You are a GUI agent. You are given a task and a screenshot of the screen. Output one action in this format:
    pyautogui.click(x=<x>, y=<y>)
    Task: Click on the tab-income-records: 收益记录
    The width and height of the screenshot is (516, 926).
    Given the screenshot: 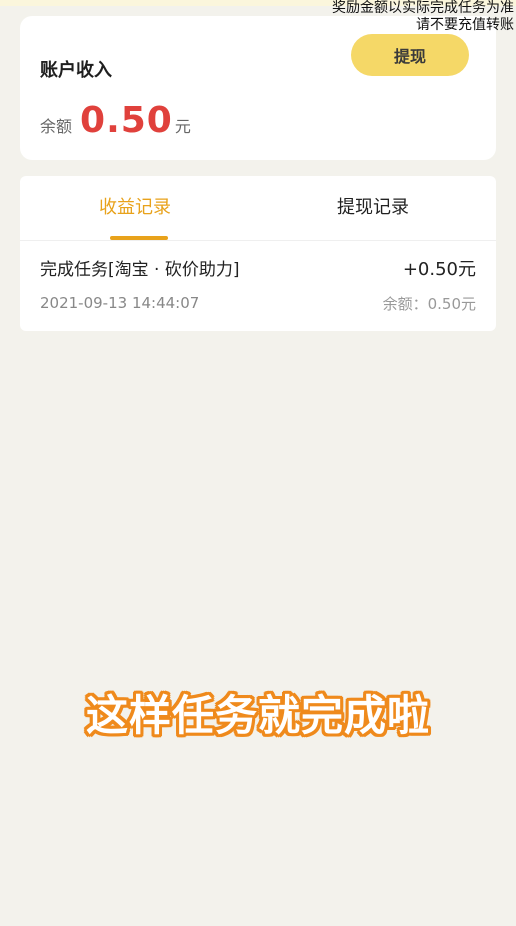 What is the action you would take?
    pyautogui.click(x=135, y=208)
    